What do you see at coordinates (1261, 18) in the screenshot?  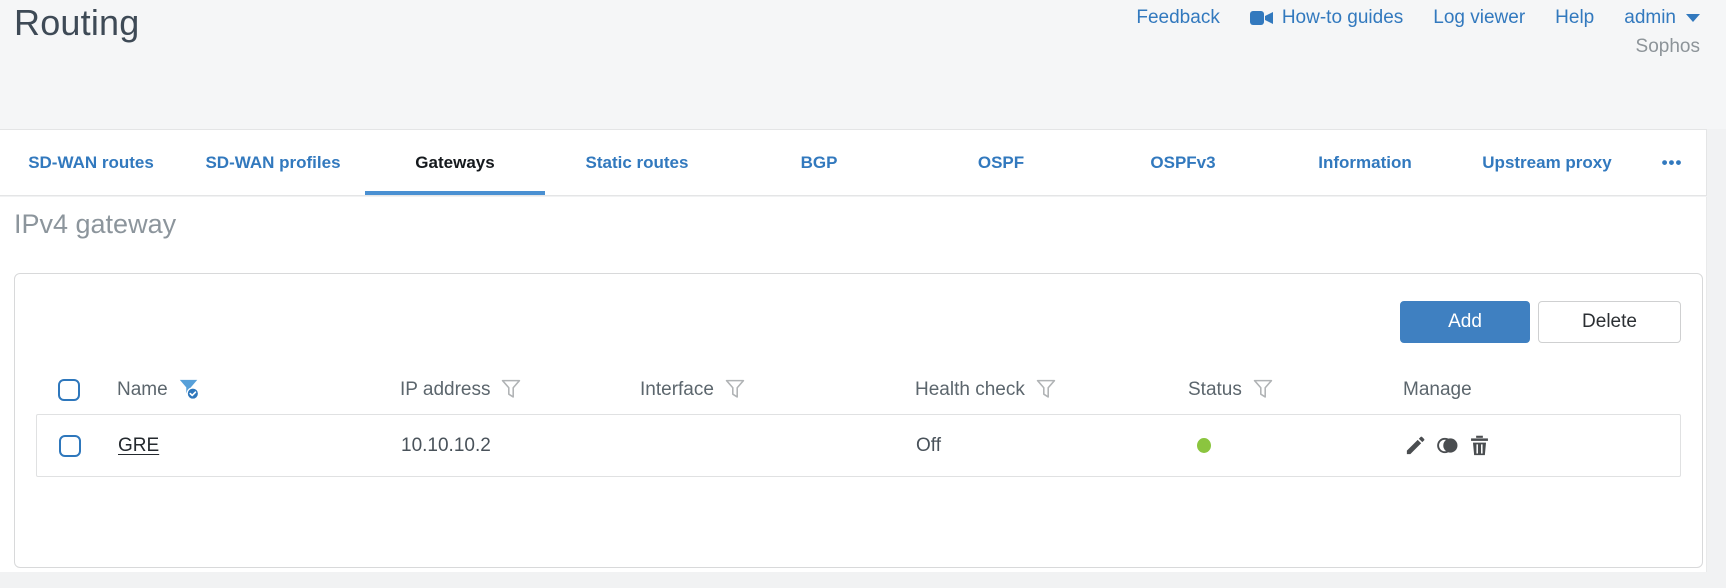 I see `video-camera-icon` at bounding box center [1261, 18].